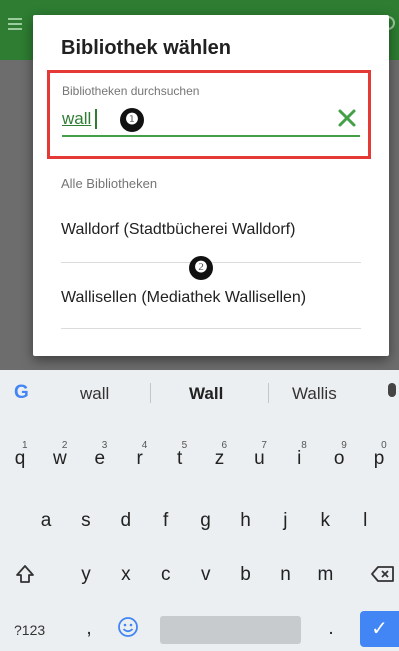  I want to click on key-r: r, so click(140, 459).